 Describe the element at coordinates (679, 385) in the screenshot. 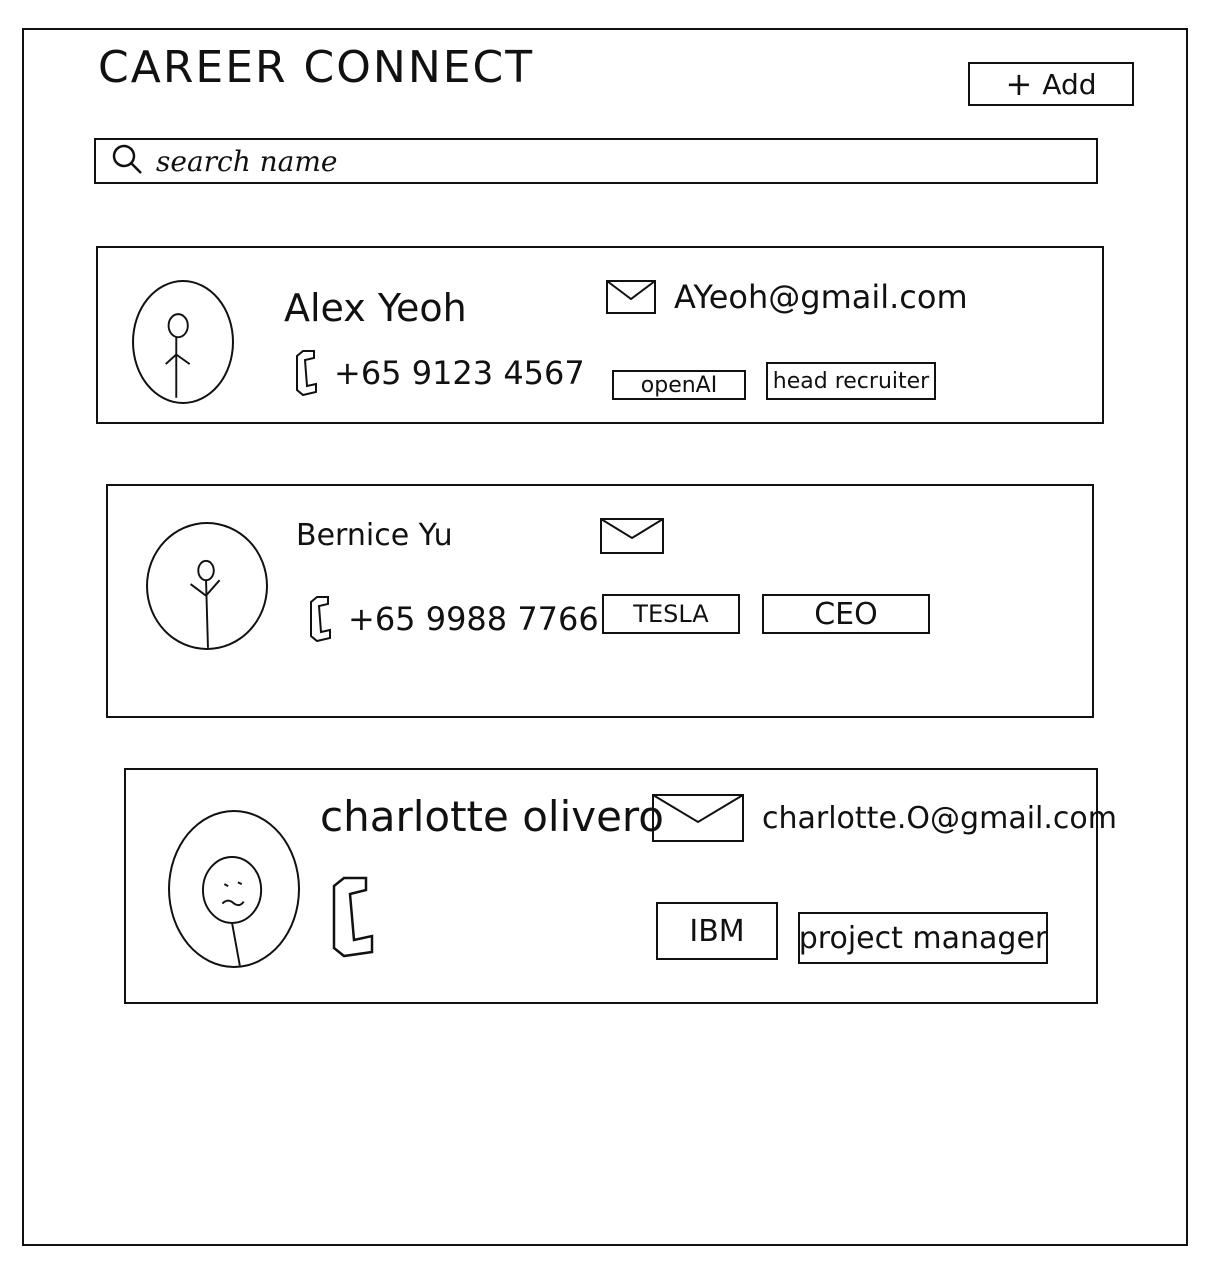

I see `company-tag: openAI` at that location.